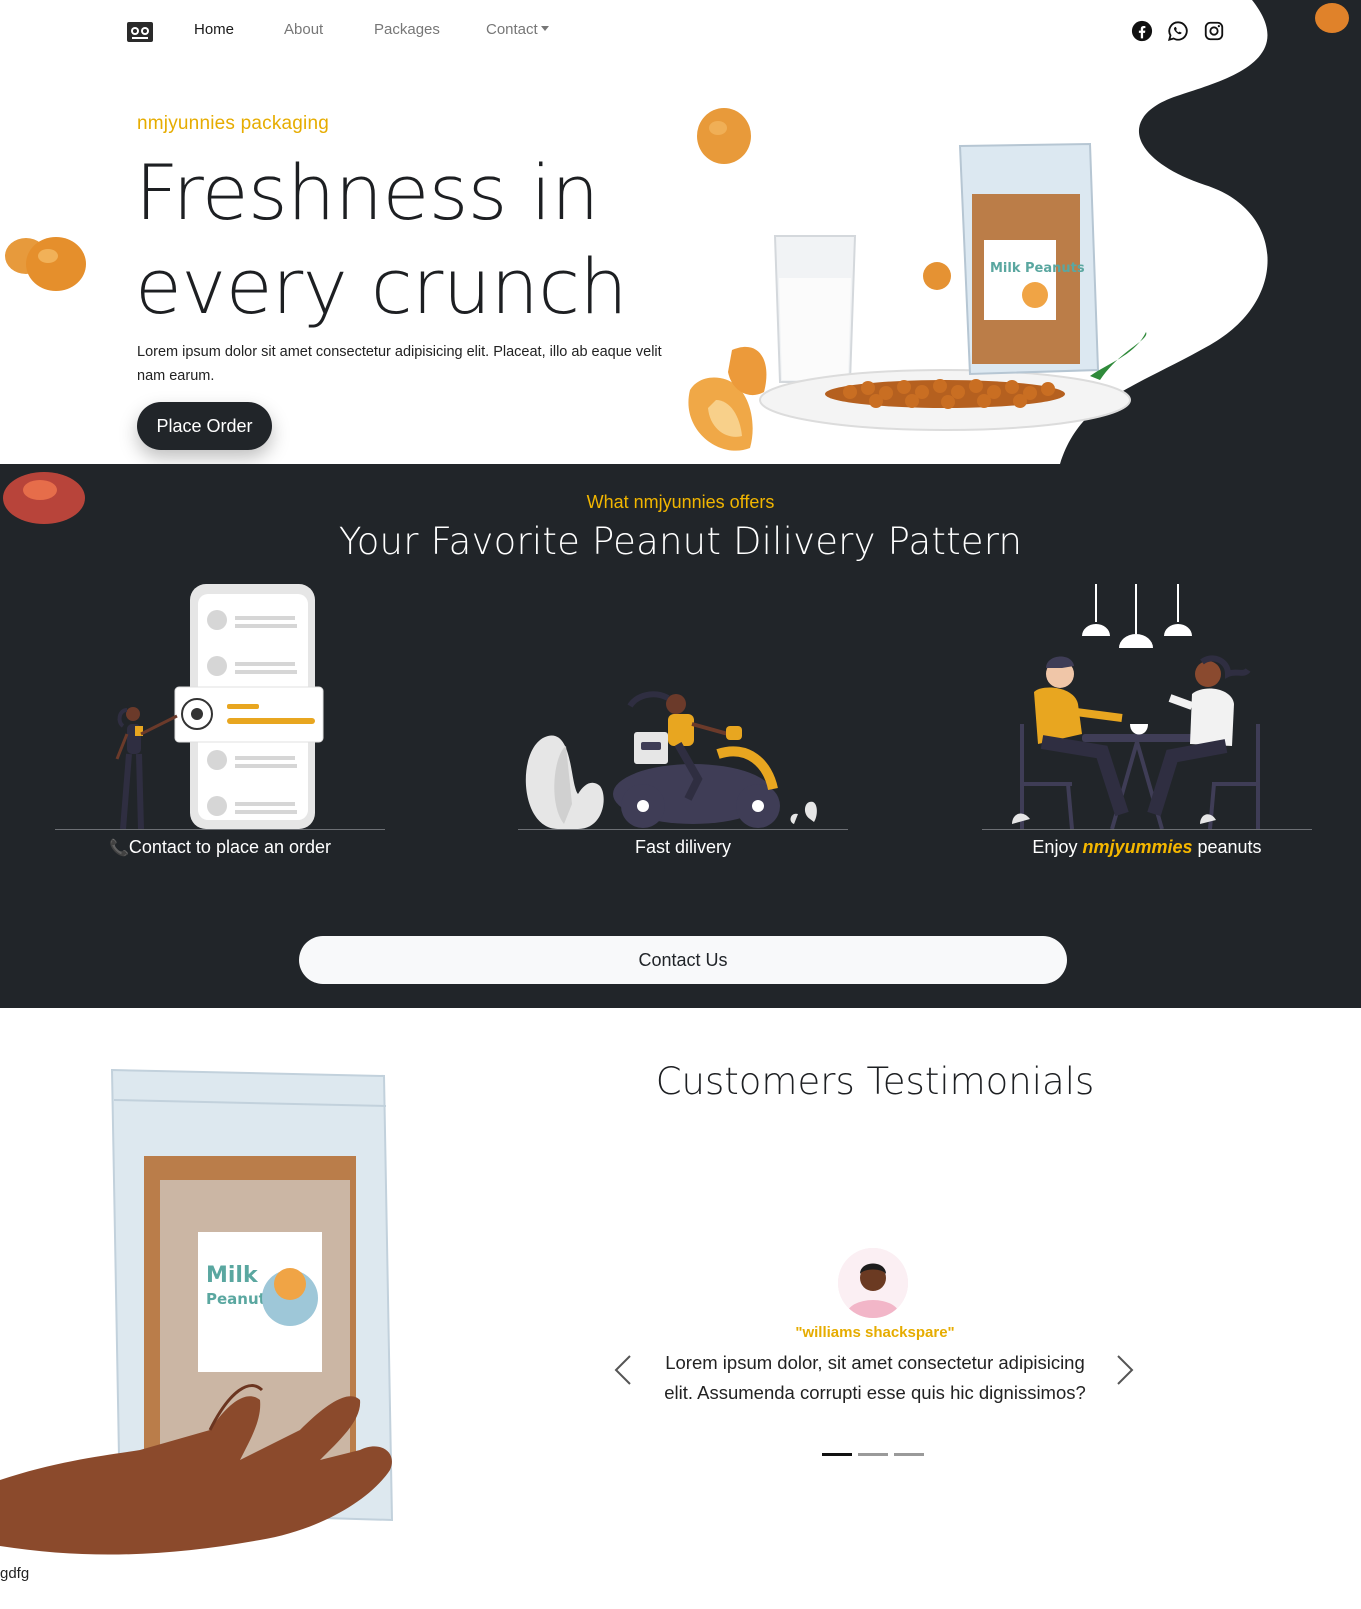  Describe the element at coordinates (1125, 1370) in the screenshot. I see `carousel-next-chevron-icon` at that location.